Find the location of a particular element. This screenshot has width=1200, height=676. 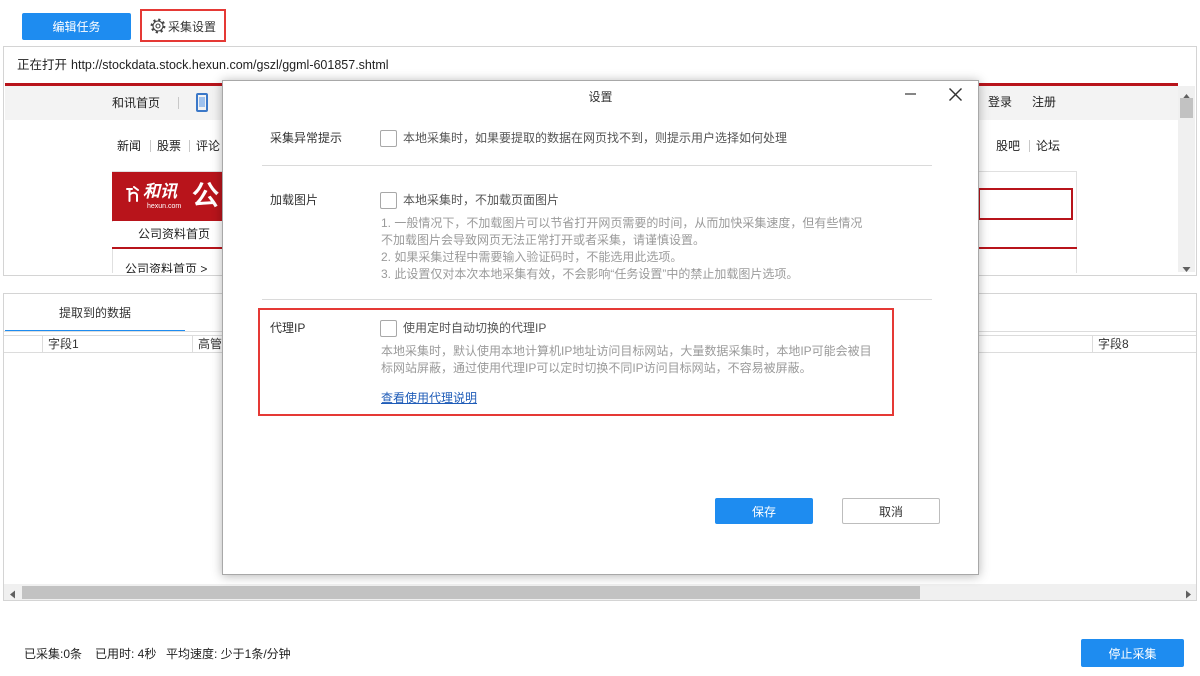

hexun-logo: 和讯 hexun.com 公 is located at coordinates (167, 196).